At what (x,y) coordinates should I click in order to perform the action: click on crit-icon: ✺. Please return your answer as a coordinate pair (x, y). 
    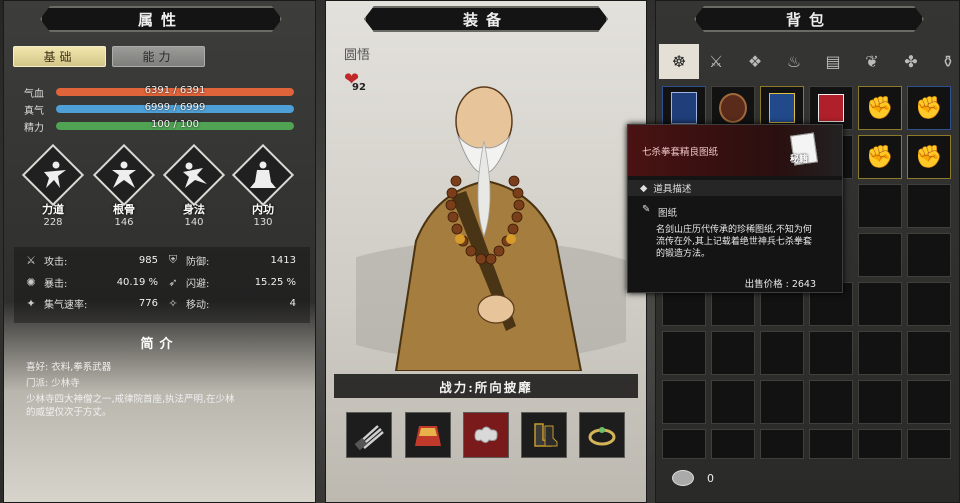
    Looking at the image, I should click on (31, 282).